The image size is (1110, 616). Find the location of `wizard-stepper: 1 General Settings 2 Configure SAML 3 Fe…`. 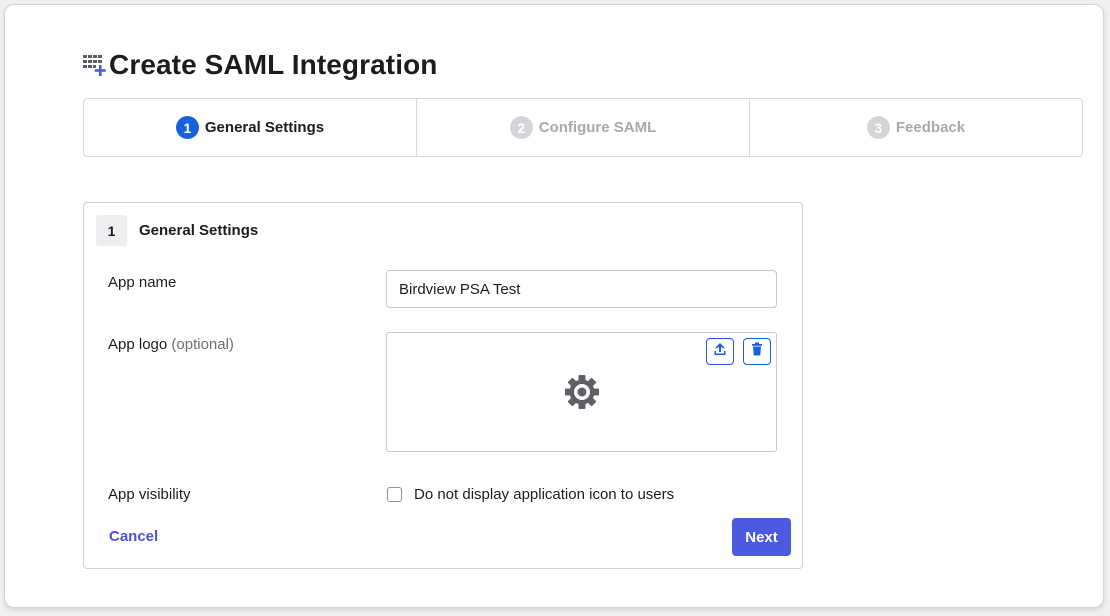

wizard-stepper: 1 General Settings 2 Configure SAML 3 Fe… is located at coordinates (583, 127).